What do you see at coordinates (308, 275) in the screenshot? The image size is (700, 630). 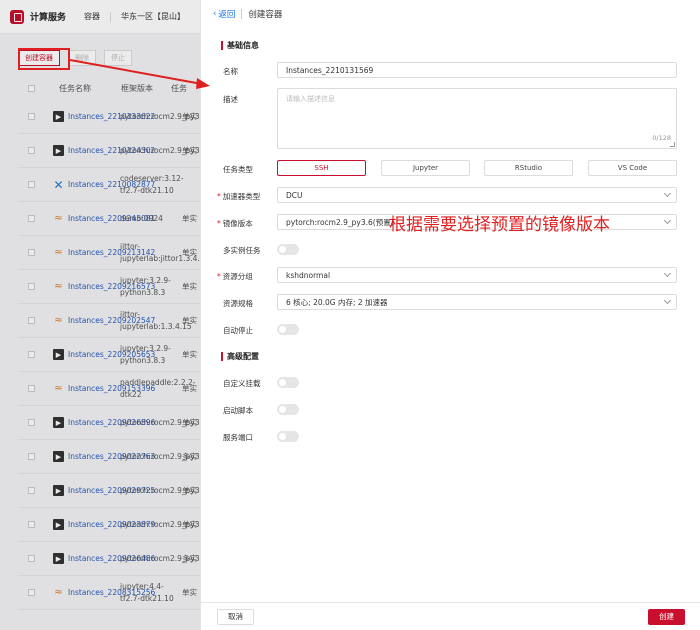 I see `resource-group-value: kshdnormal` at bounding box center [308, 275].